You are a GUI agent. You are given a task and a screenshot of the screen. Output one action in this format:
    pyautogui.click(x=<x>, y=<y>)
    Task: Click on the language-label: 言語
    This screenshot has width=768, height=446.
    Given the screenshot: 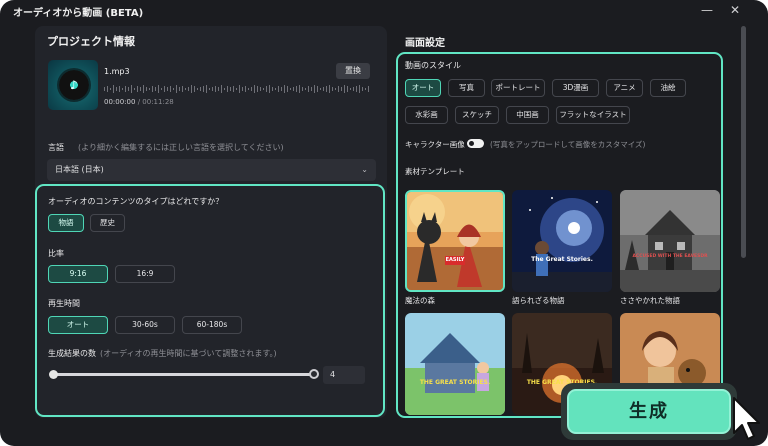 What is the action you would take?
    pyautogui.click(x=56, y=147)
    